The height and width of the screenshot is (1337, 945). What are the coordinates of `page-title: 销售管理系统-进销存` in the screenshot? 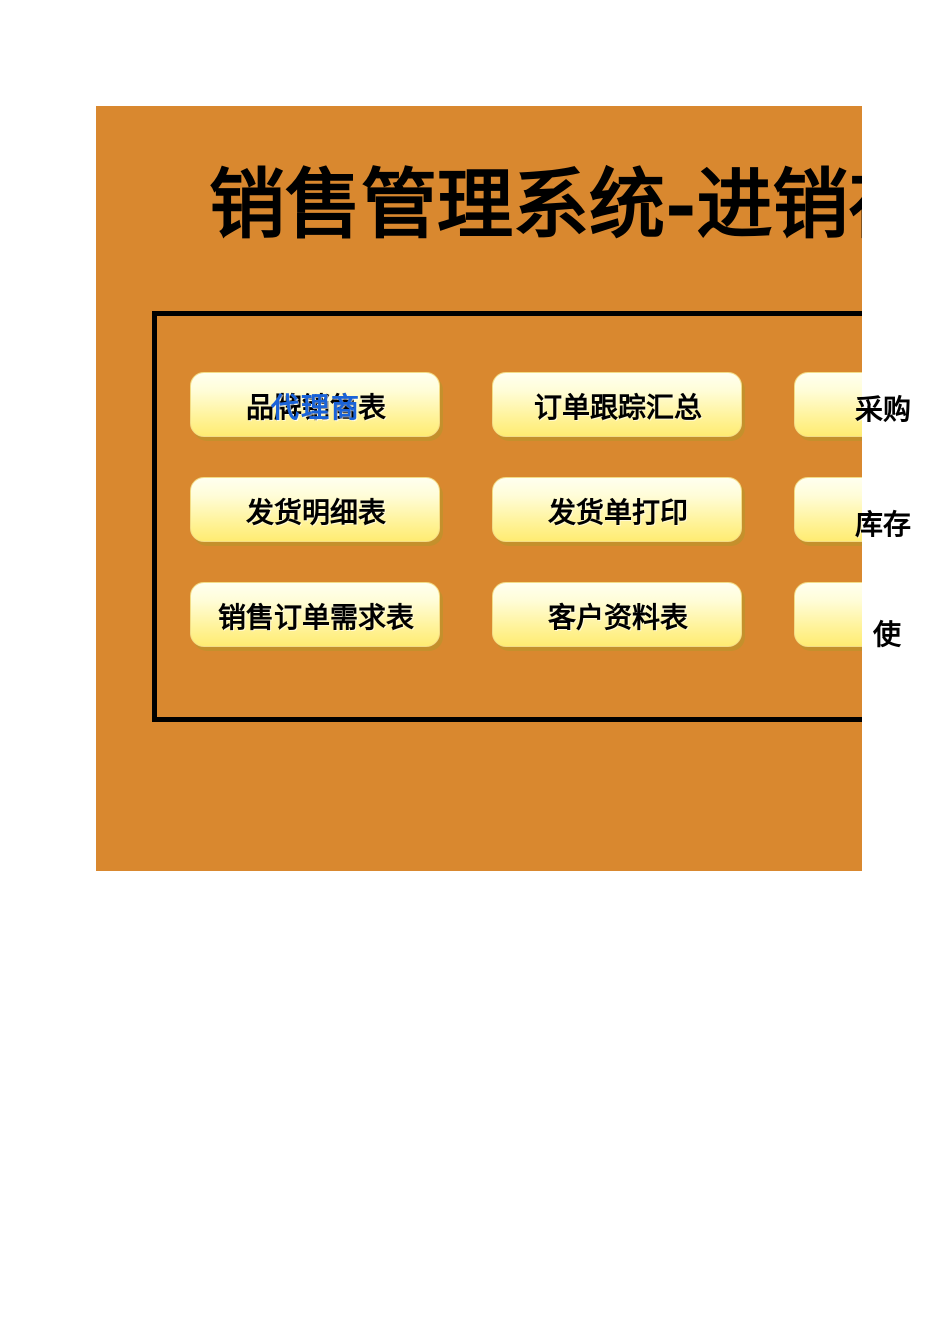 It's located at (535, 204).